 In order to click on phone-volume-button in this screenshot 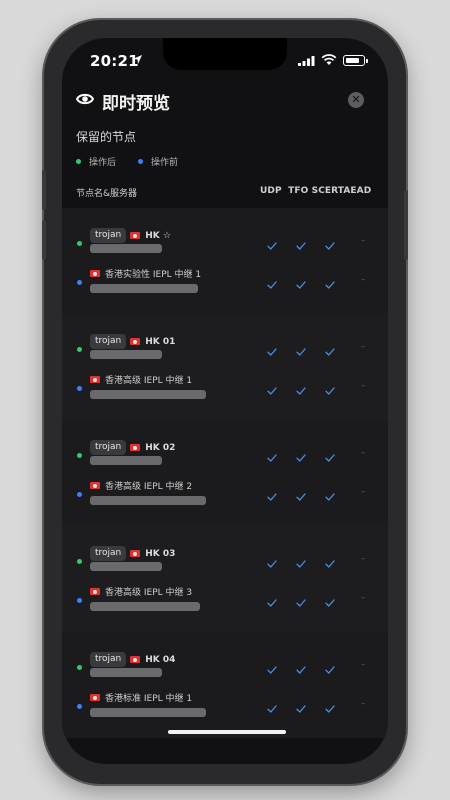, I will do `click(44, 190)`.